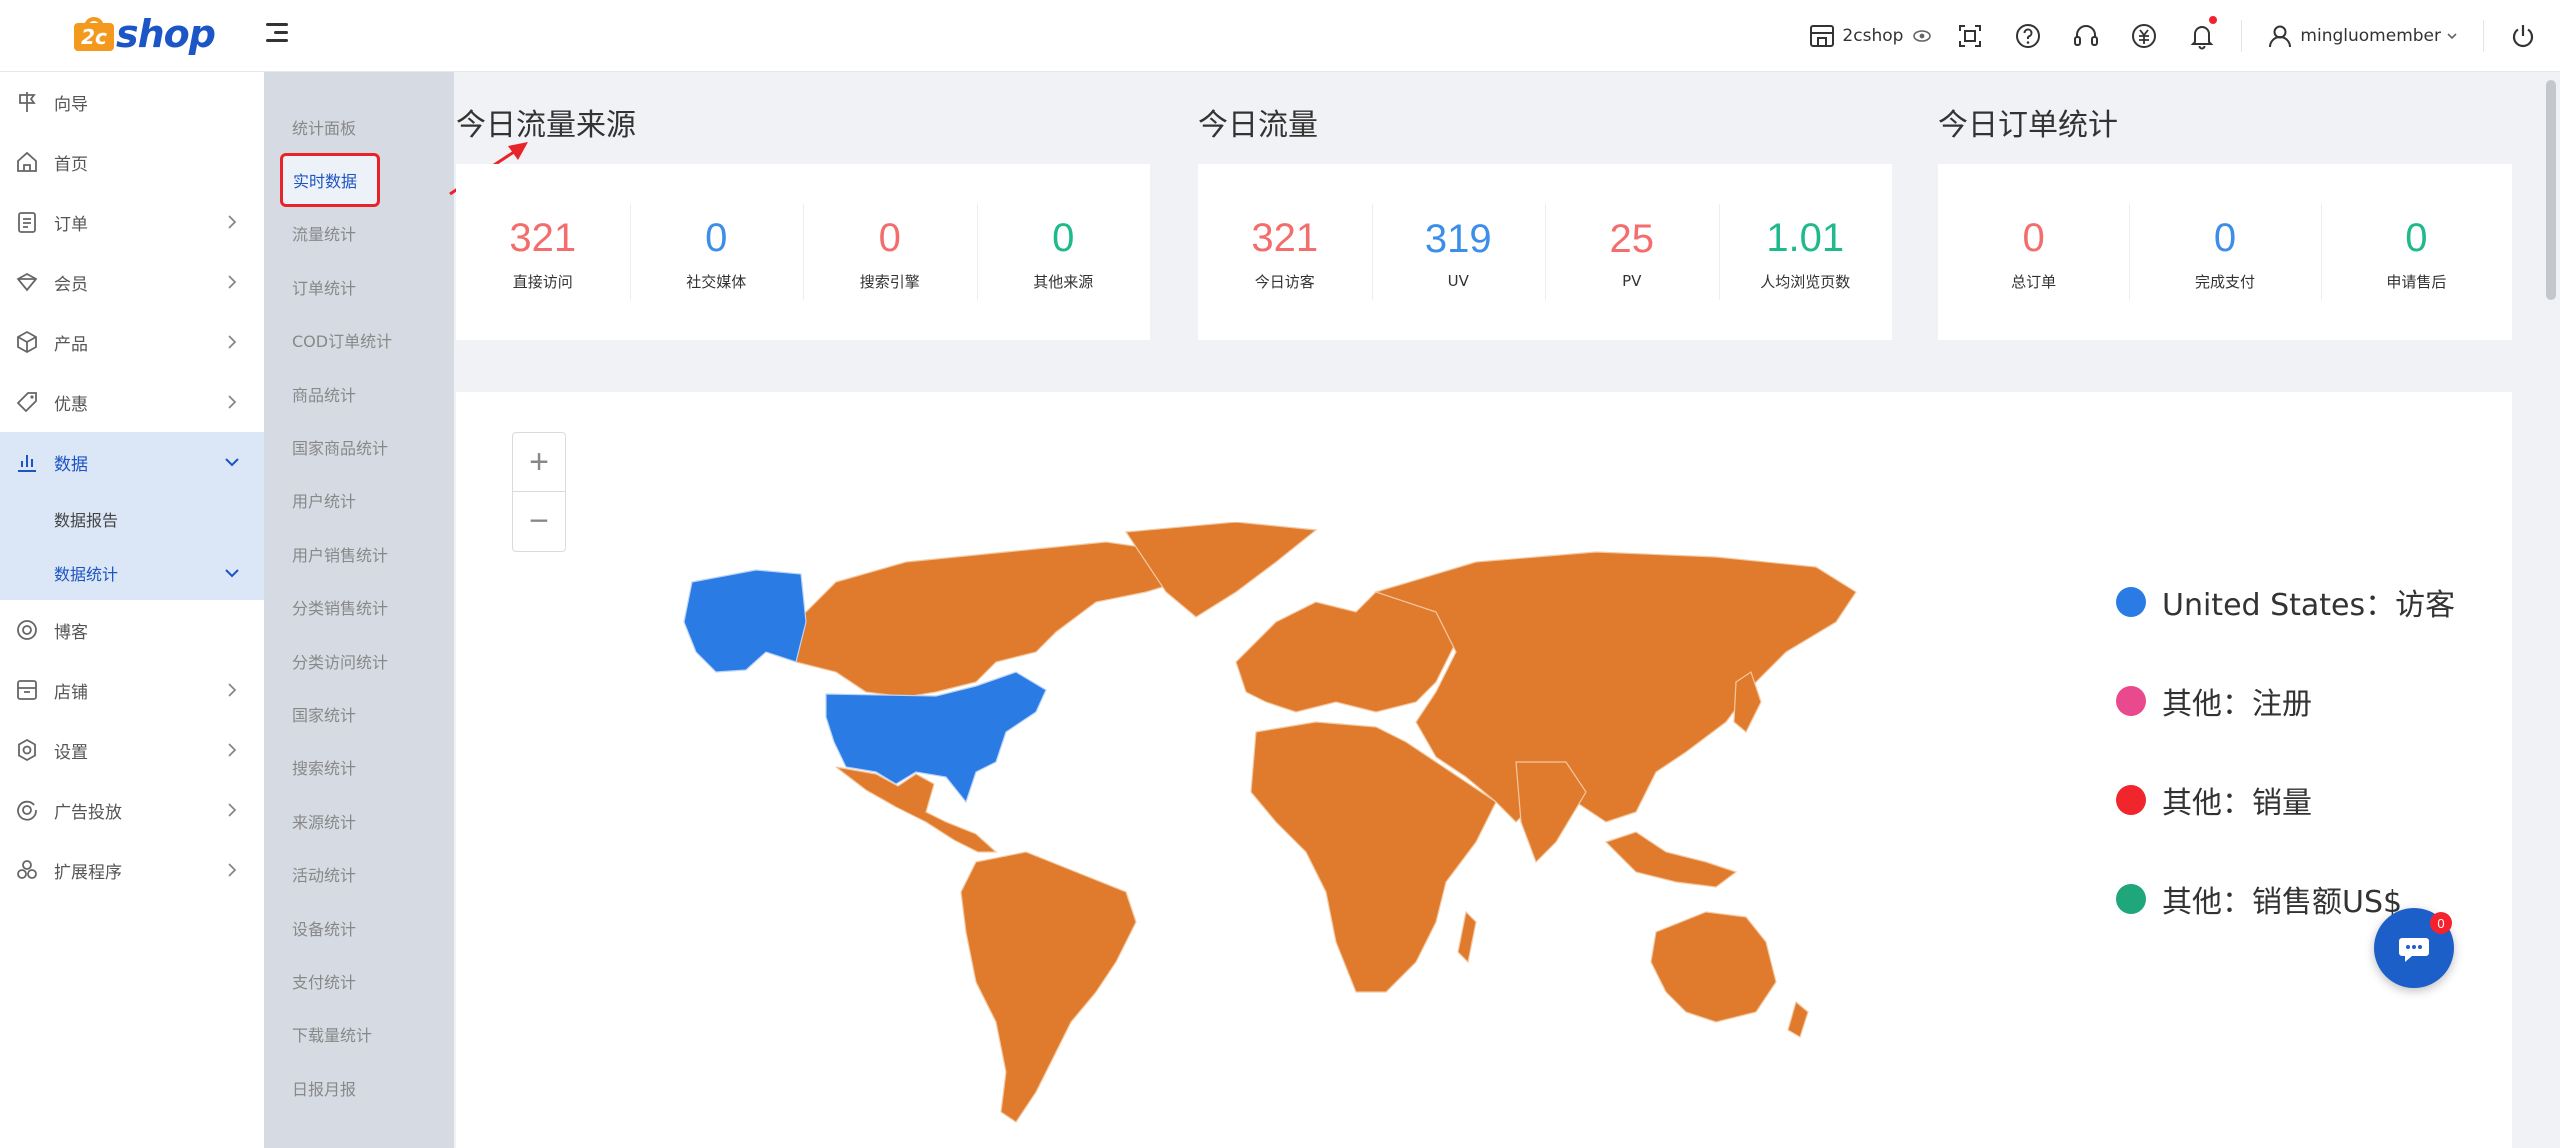  What do you see at coordinates (1632, 252) in the screenshot?
I see `stat-pv: 25 PV` at bounding box center [1632, 252].